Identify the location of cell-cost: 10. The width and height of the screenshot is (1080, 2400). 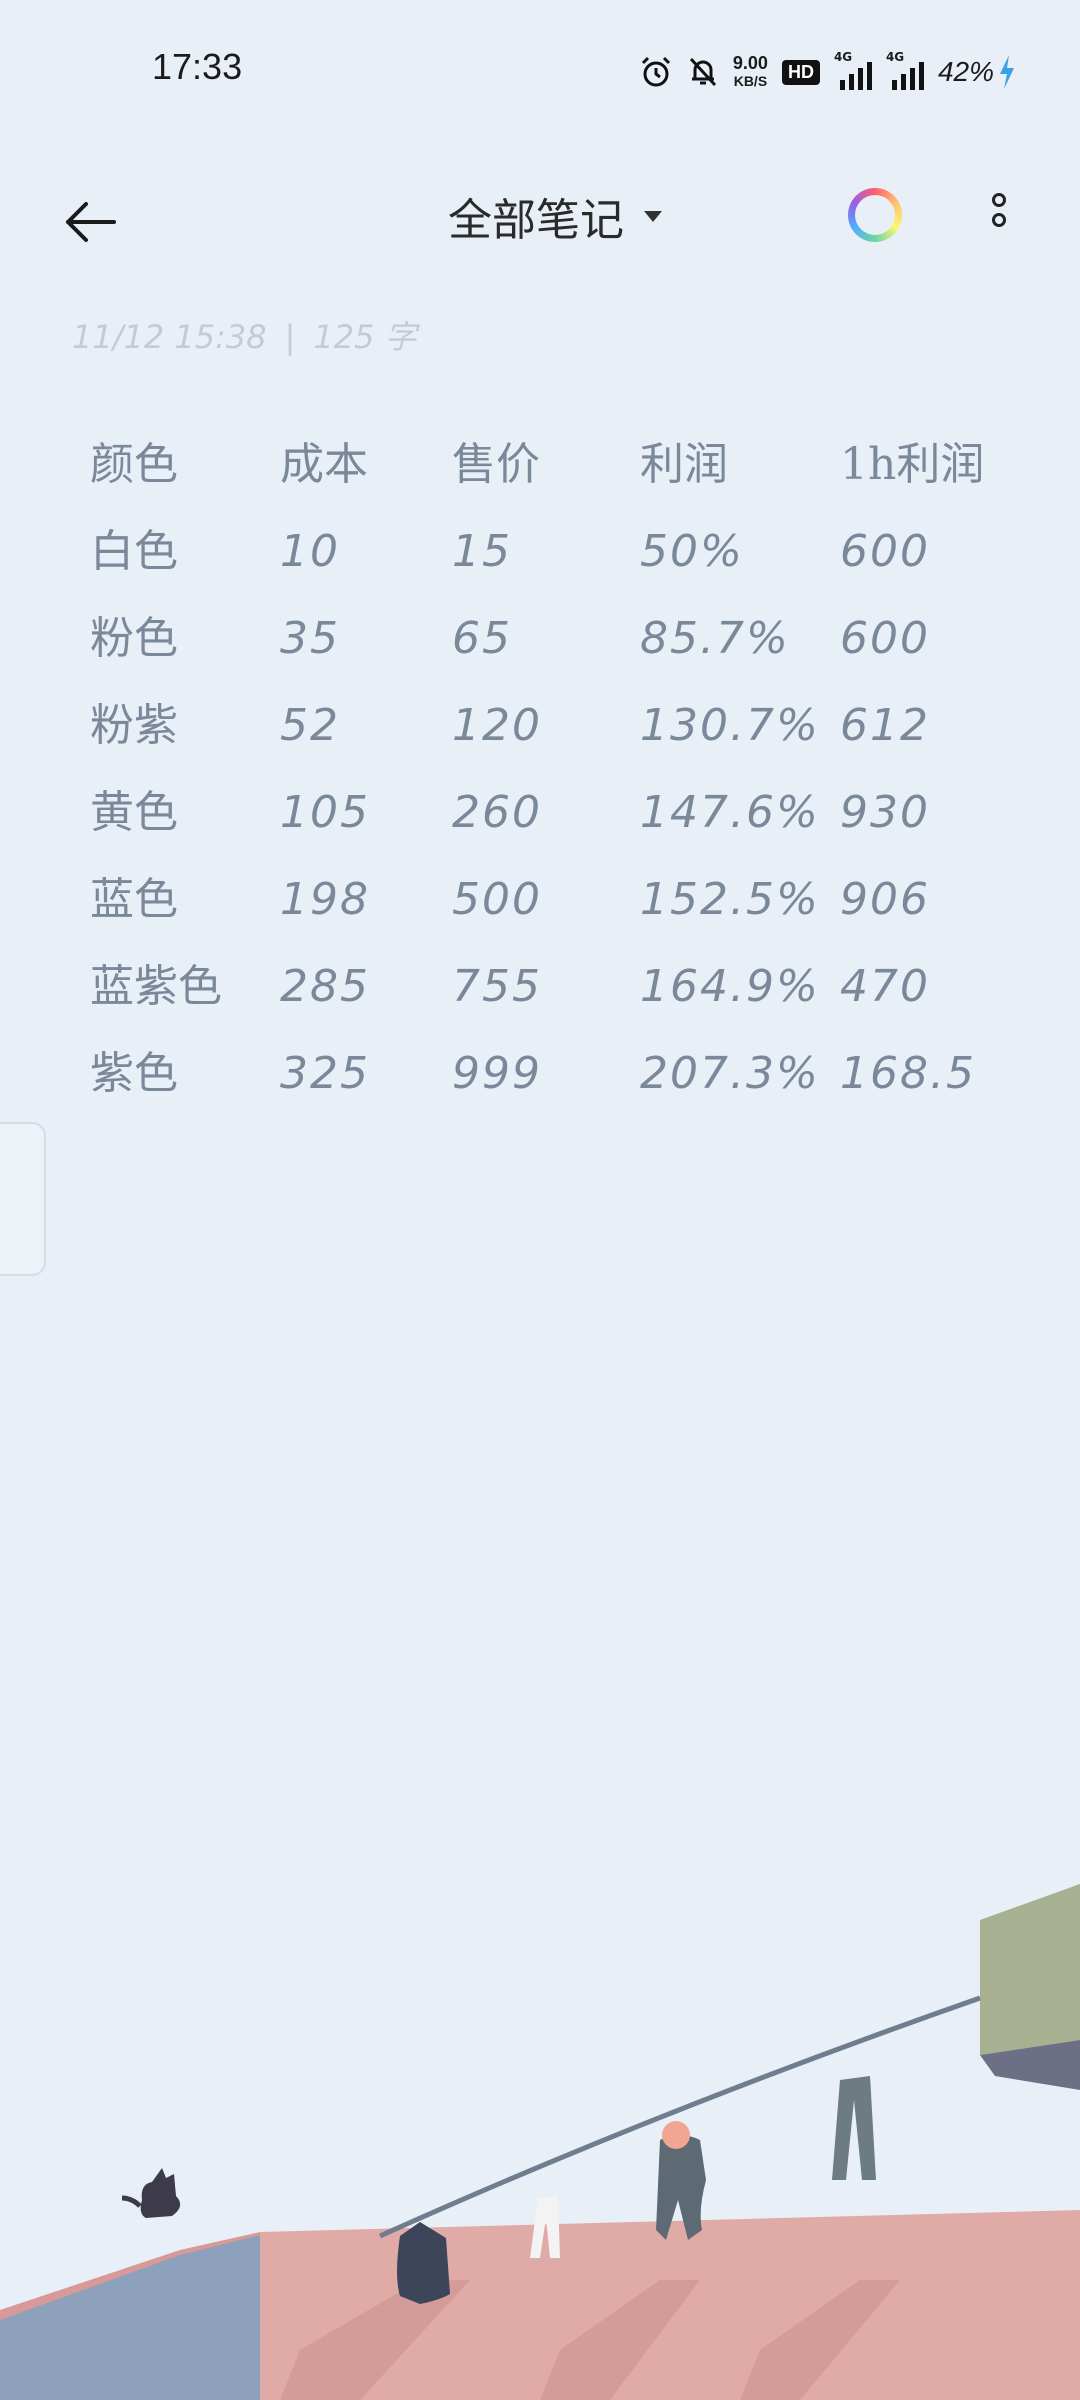
(310, 551).